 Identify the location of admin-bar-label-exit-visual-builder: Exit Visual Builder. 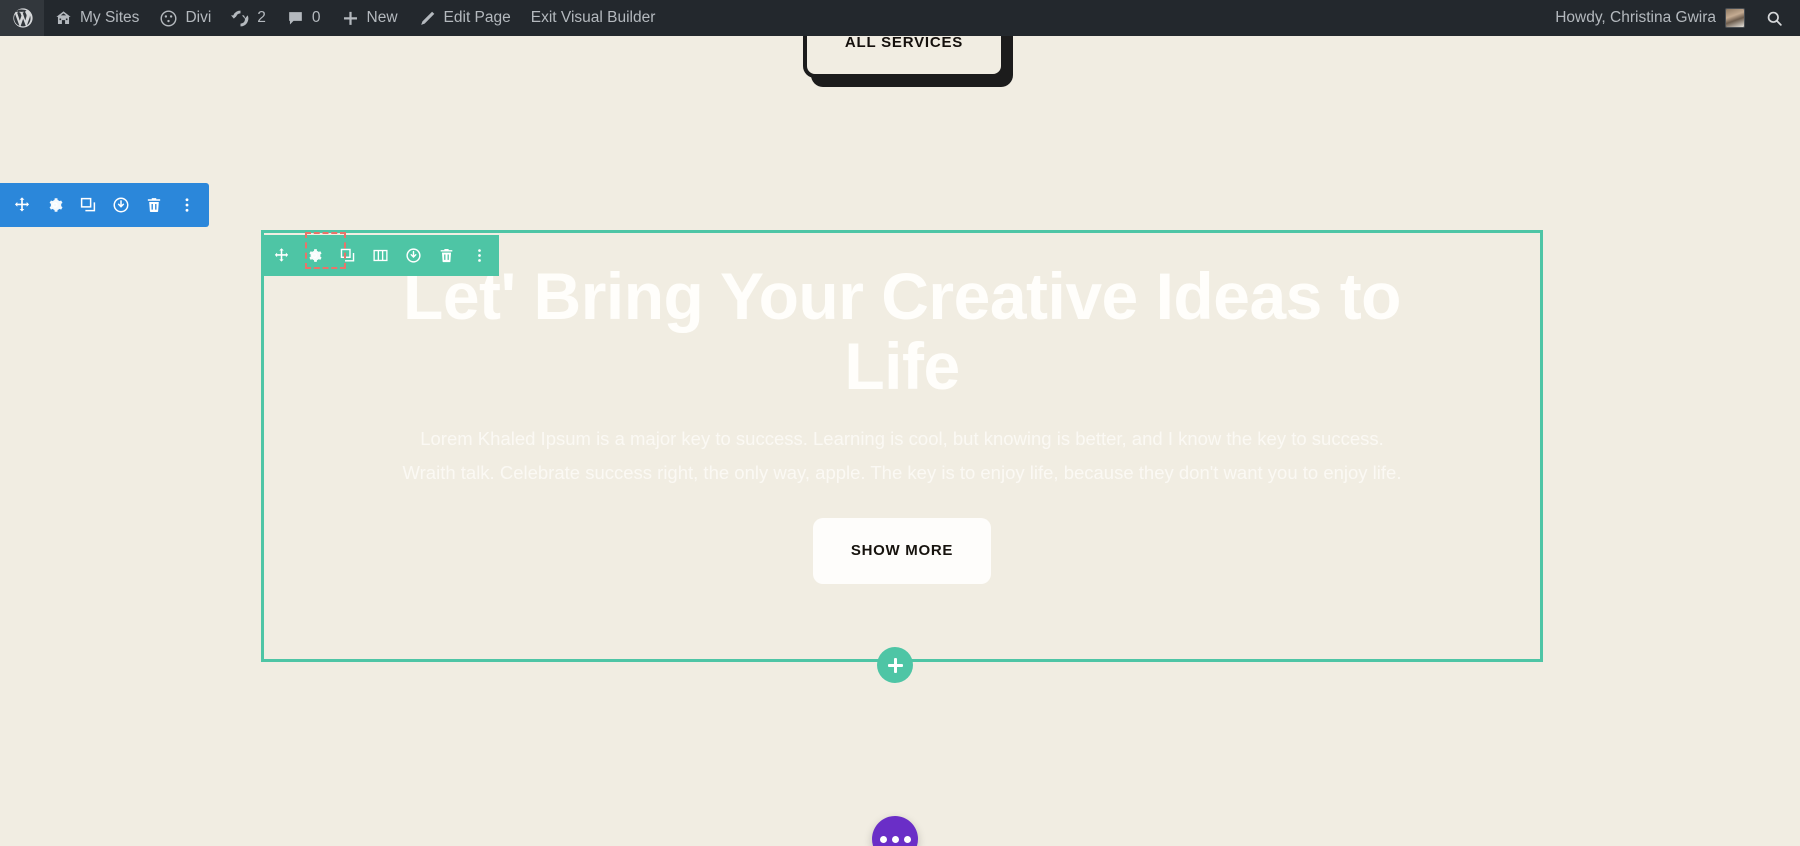
(593, 17).